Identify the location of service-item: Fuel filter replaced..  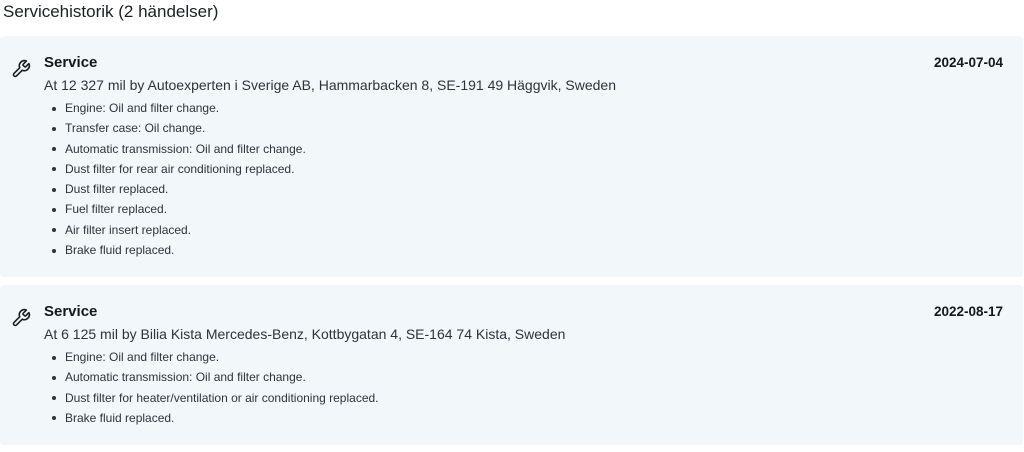
(175, 209).